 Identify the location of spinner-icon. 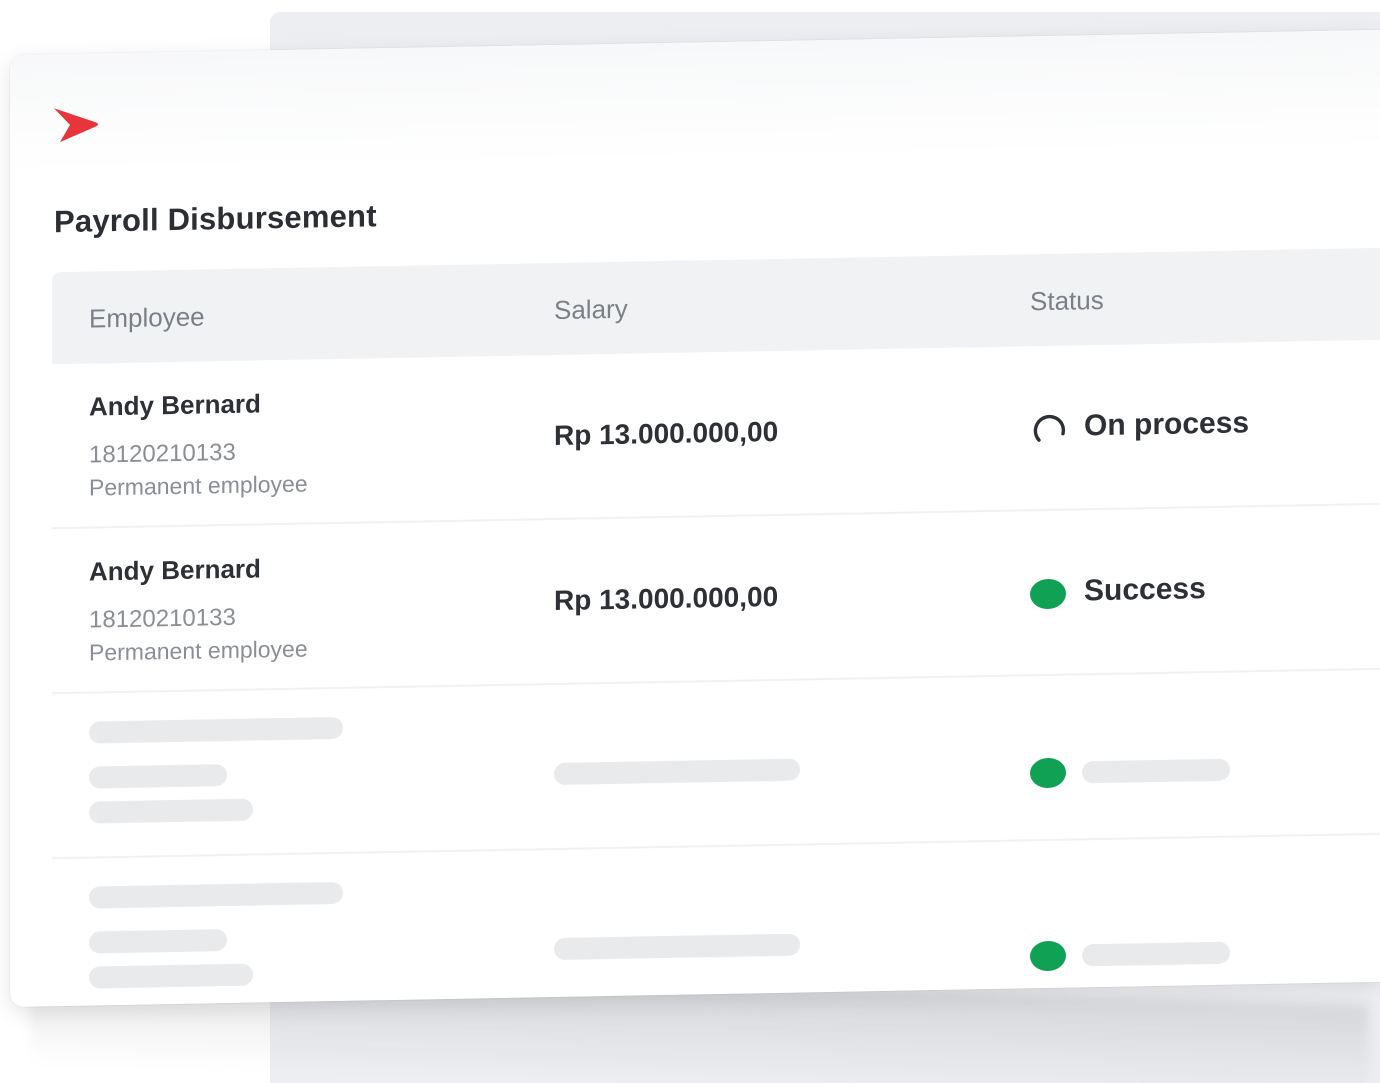
(1049, 428).